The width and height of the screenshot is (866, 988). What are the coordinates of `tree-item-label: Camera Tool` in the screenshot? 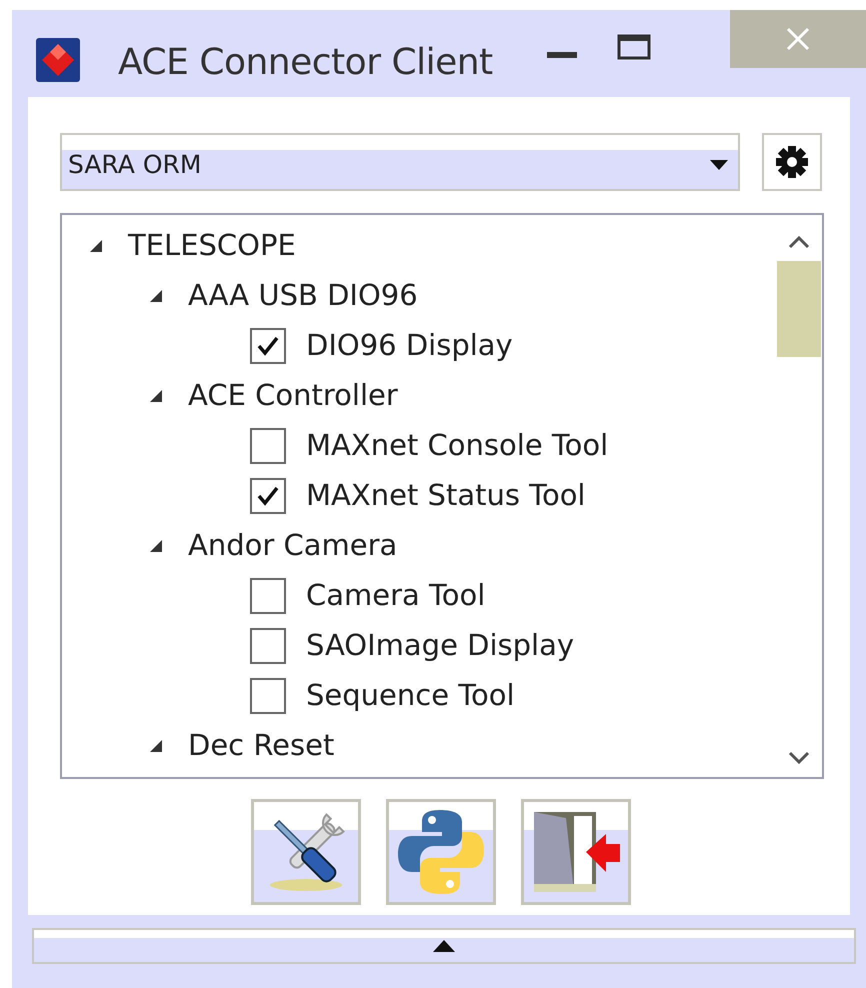 It's located at (396, 596).